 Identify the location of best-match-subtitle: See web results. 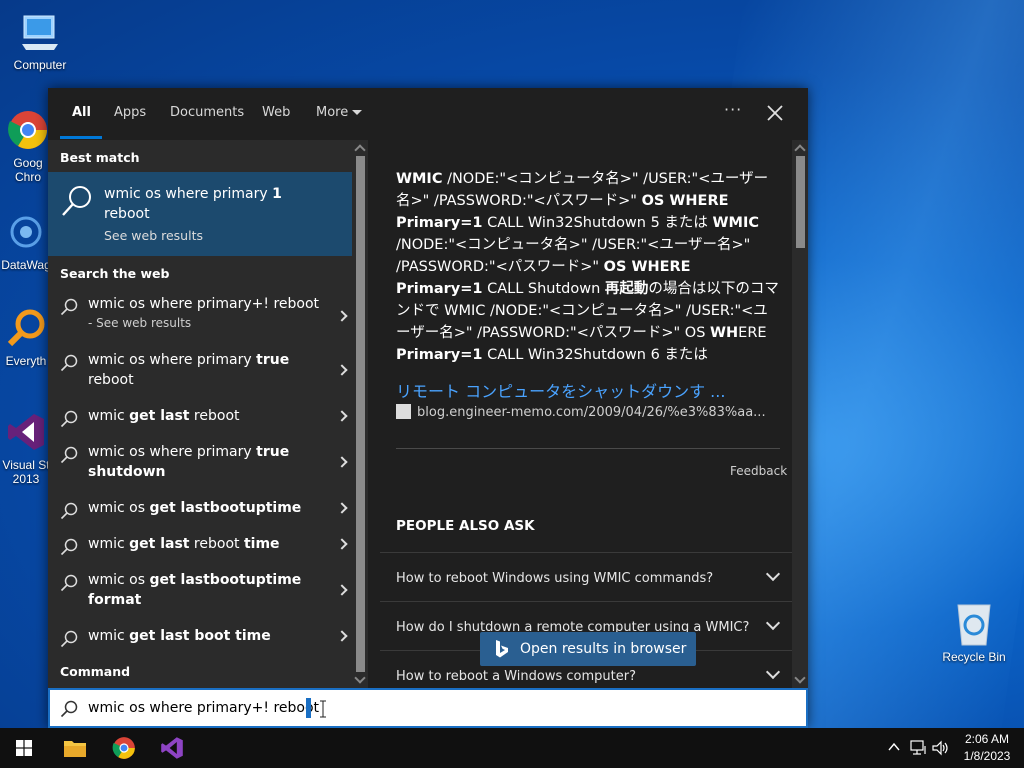
(153, 235).